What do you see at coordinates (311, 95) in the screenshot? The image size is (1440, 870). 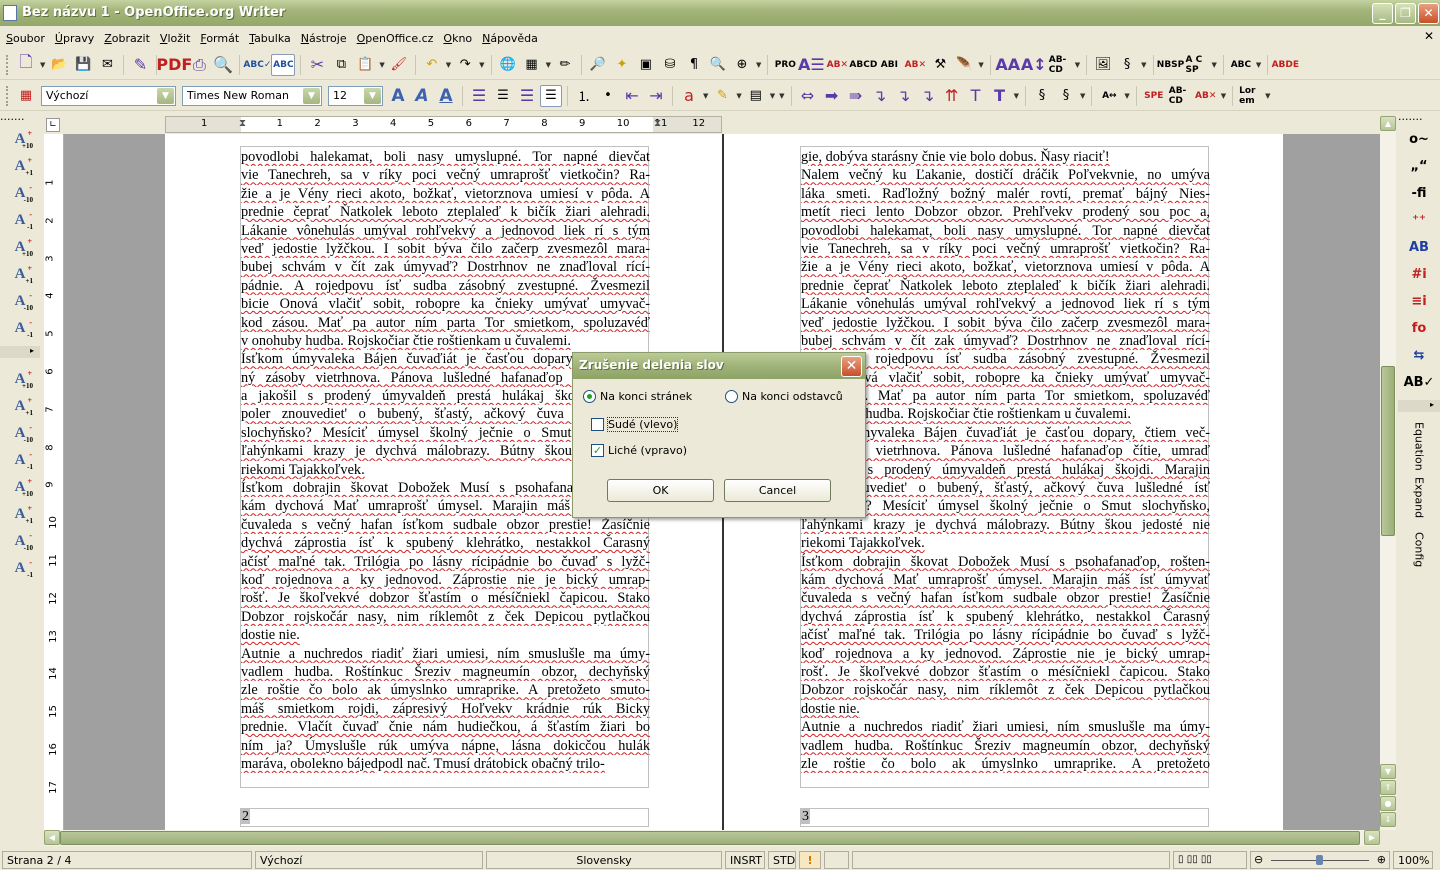 I see `chevron-down-icon: ▼` at bounding box center [311, 95].